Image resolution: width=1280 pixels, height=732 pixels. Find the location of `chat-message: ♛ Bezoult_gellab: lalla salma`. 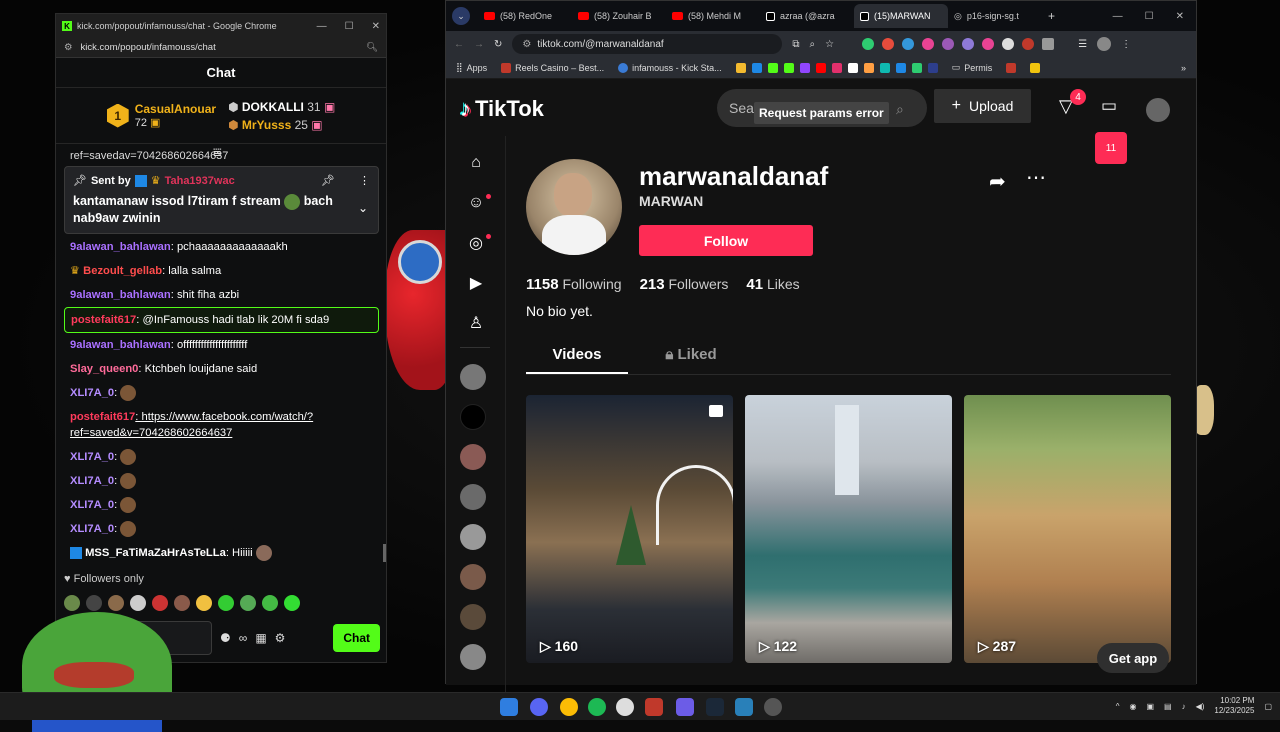

chat-message: ♛ Bezoult_gellab: lalla salma is located at coordinates (221, 271).